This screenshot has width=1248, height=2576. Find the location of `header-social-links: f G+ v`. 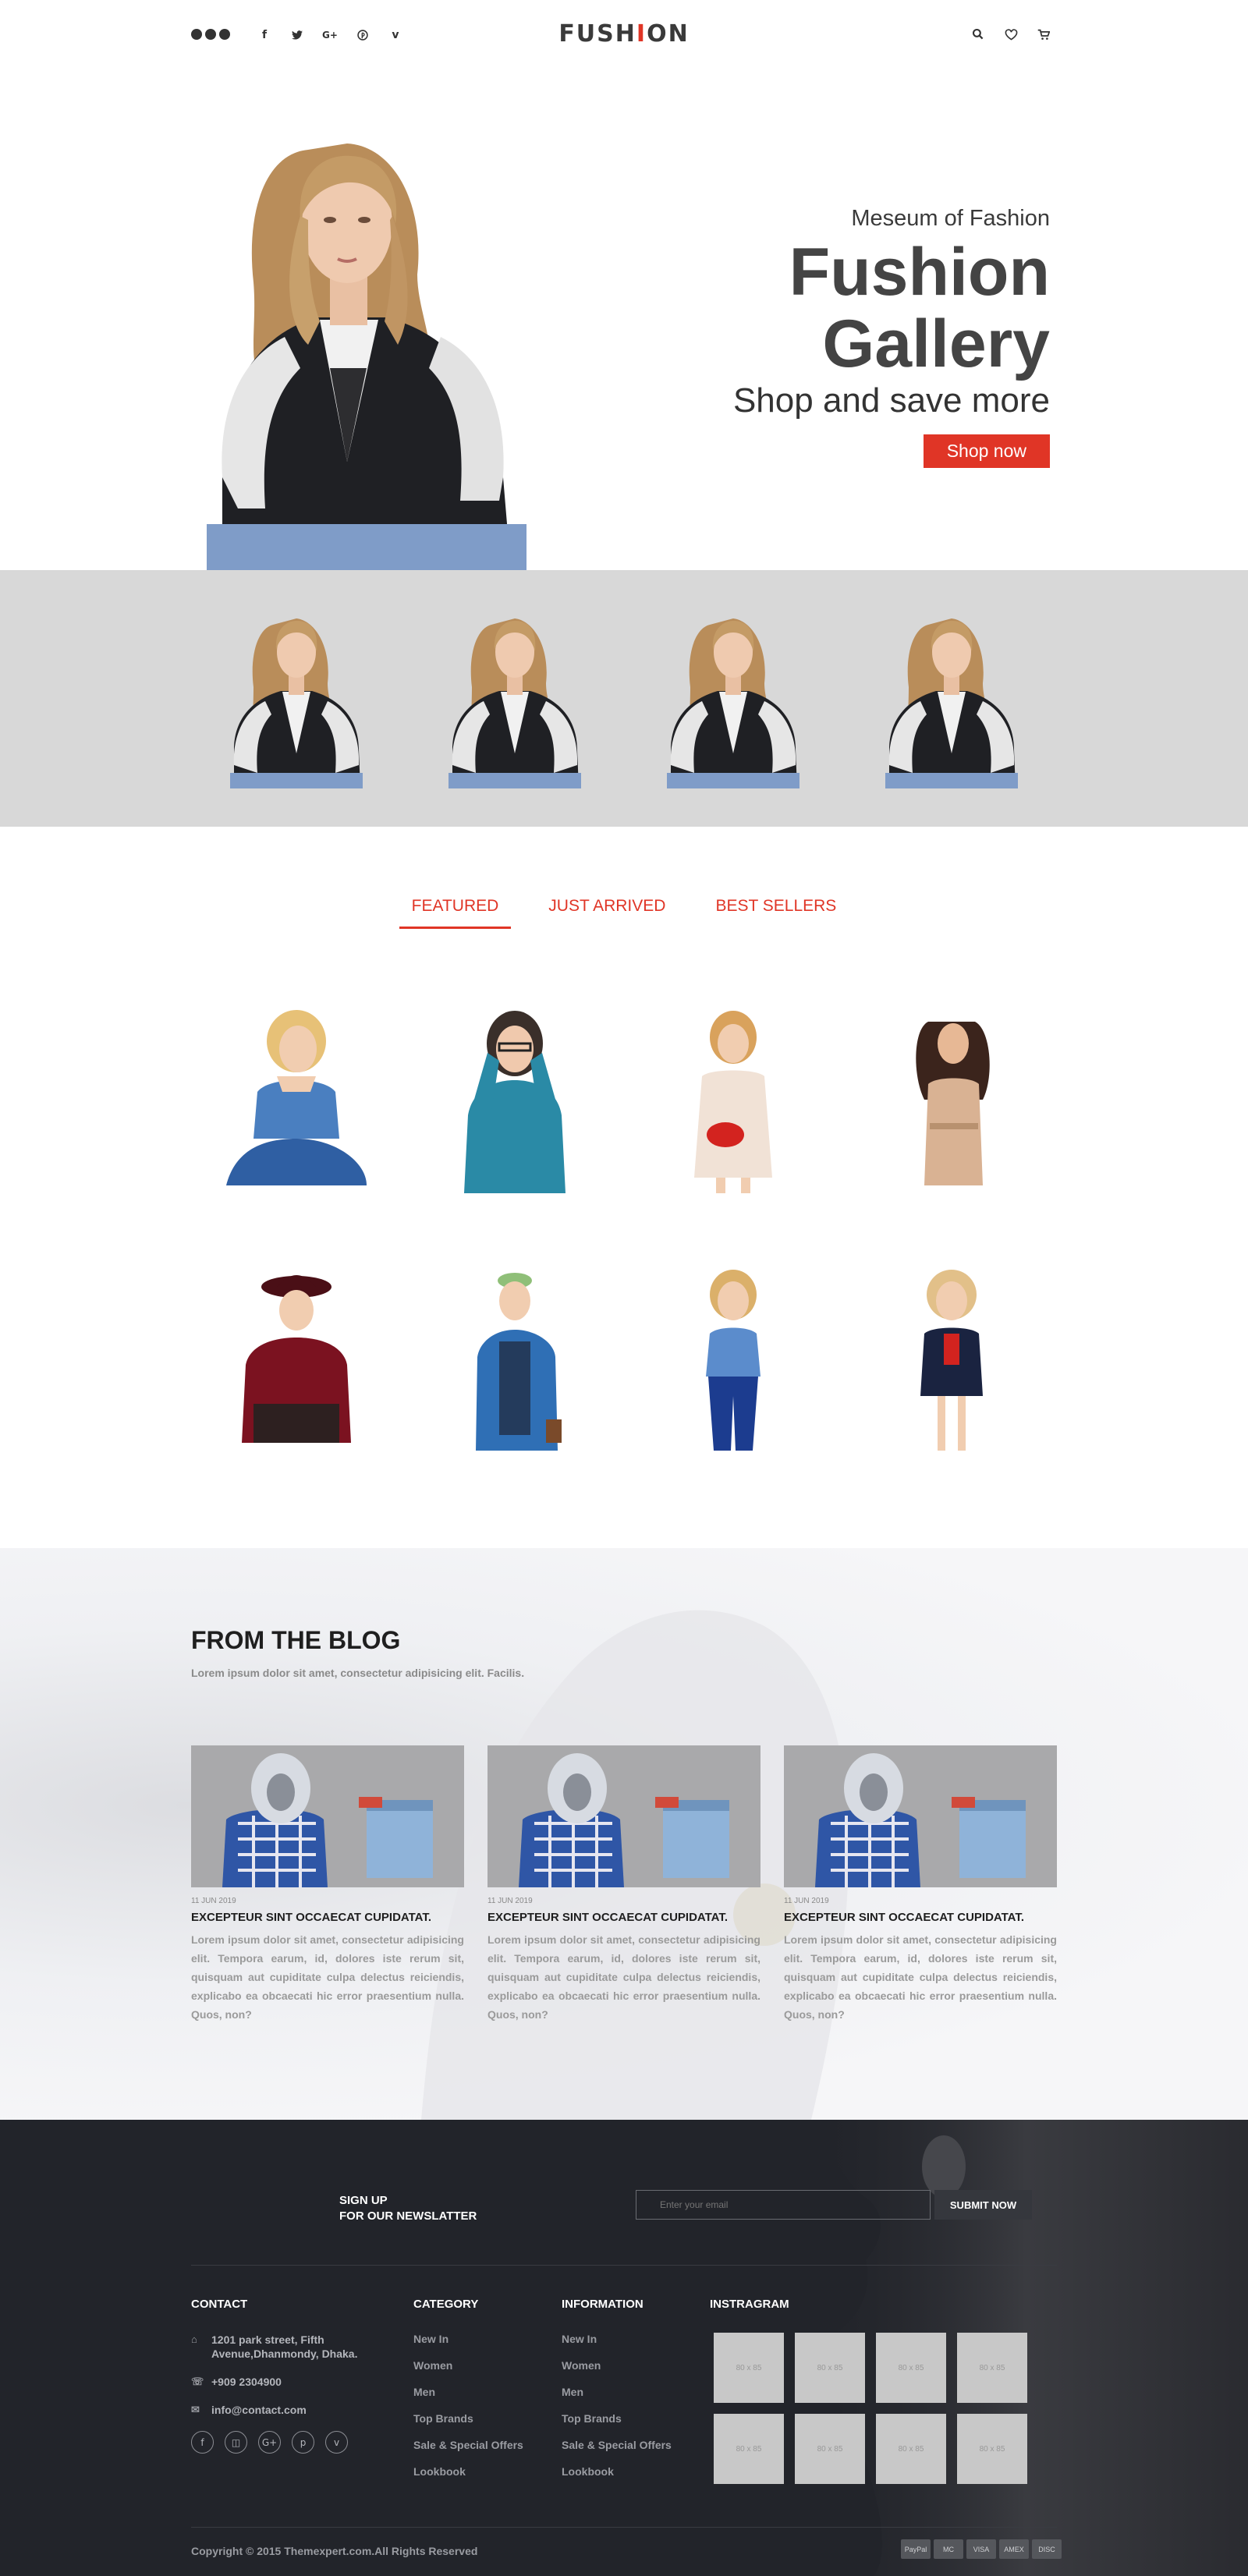

header-social-links: f G+ v is located at coordinates (330, 35).